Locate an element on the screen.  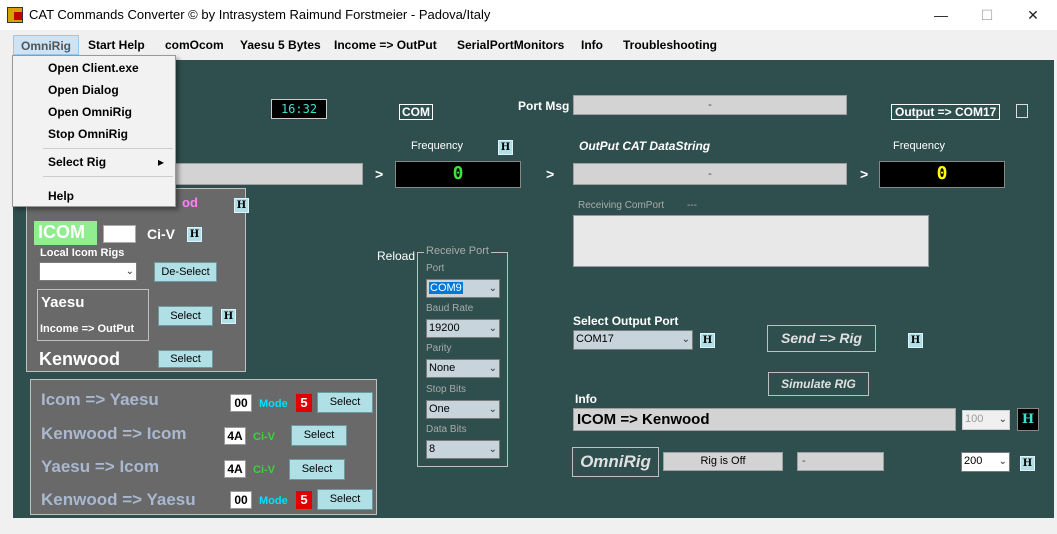
conversion-label-kenwood-yaesu: Kenwood => Yaesu is located at coordinates (118, 499).